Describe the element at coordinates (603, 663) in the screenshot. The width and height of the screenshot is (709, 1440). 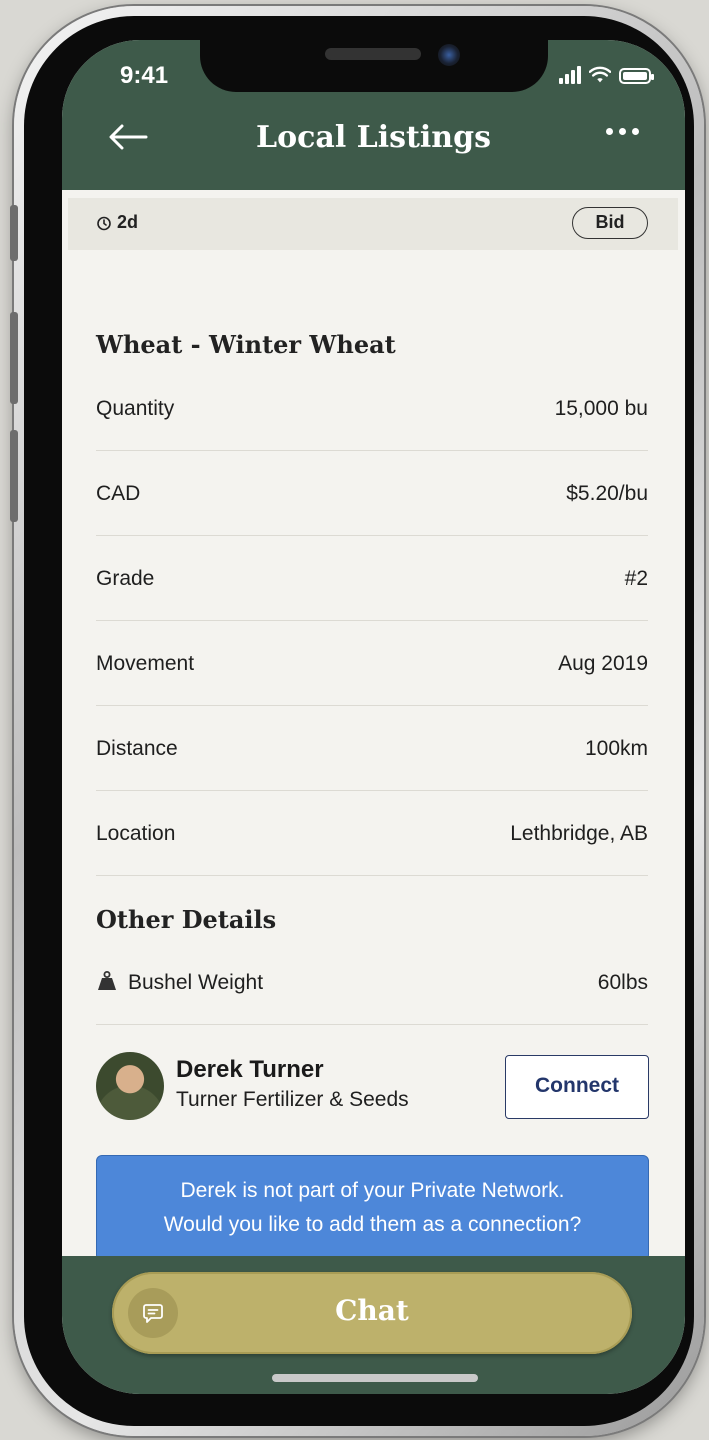
I see `detail-value: Aug 2019` at that location.